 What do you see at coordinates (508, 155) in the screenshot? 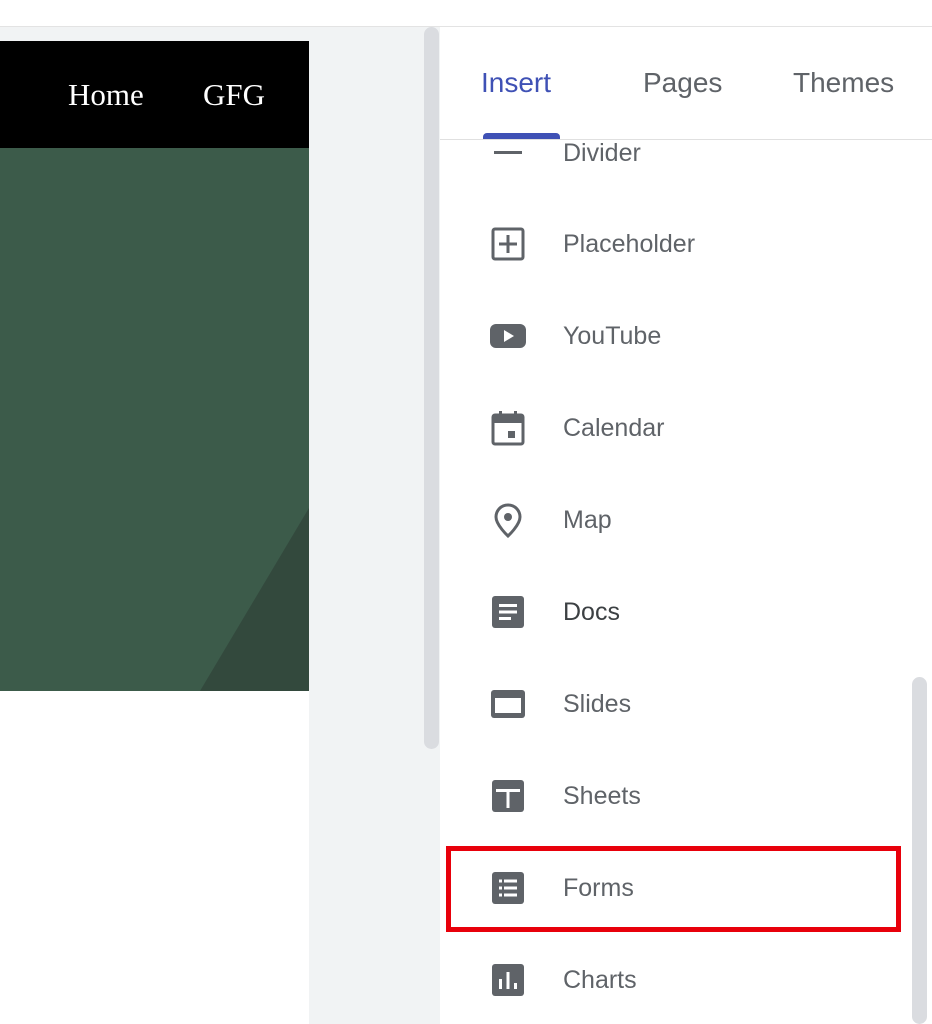
I see `divider-icon` at bounding box center [508, 155].